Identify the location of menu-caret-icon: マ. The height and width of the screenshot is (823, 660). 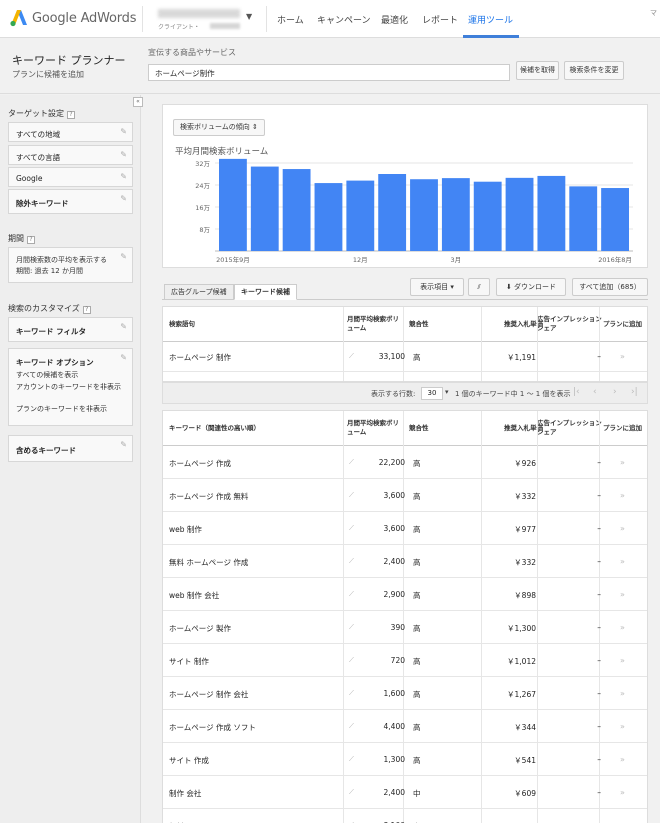
(653, 13).